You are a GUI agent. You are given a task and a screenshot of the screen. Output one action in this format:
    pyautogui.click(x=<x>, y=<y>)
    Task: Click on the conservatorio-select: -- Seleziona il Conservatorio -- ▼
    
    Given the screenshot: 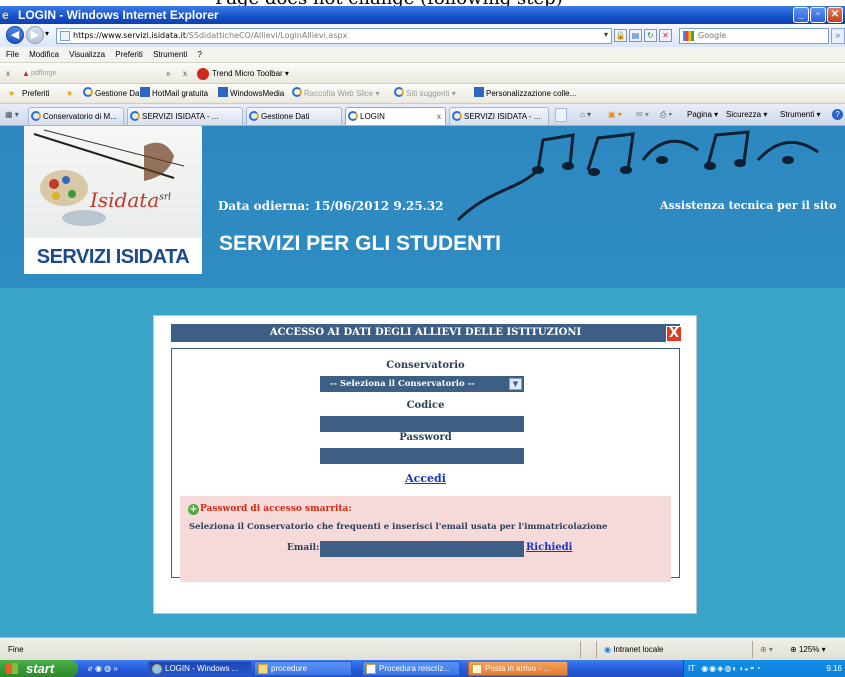 What is the action you would take?
    pyautogui.click(x=422, y=384)
    